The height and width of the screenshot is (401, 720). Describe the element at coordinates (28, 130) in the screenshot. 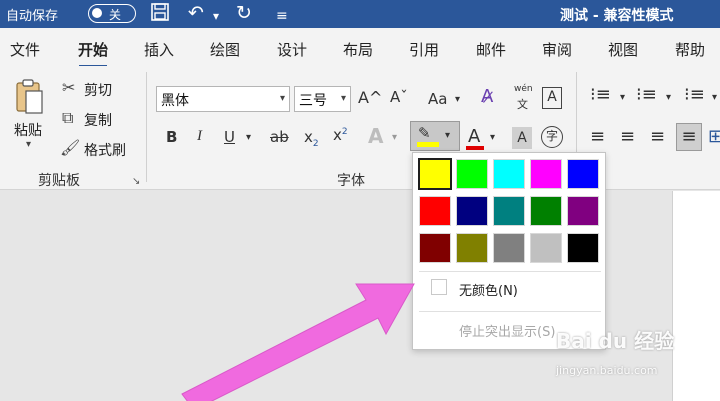

I see `paste-label: 粘贴` at that location.